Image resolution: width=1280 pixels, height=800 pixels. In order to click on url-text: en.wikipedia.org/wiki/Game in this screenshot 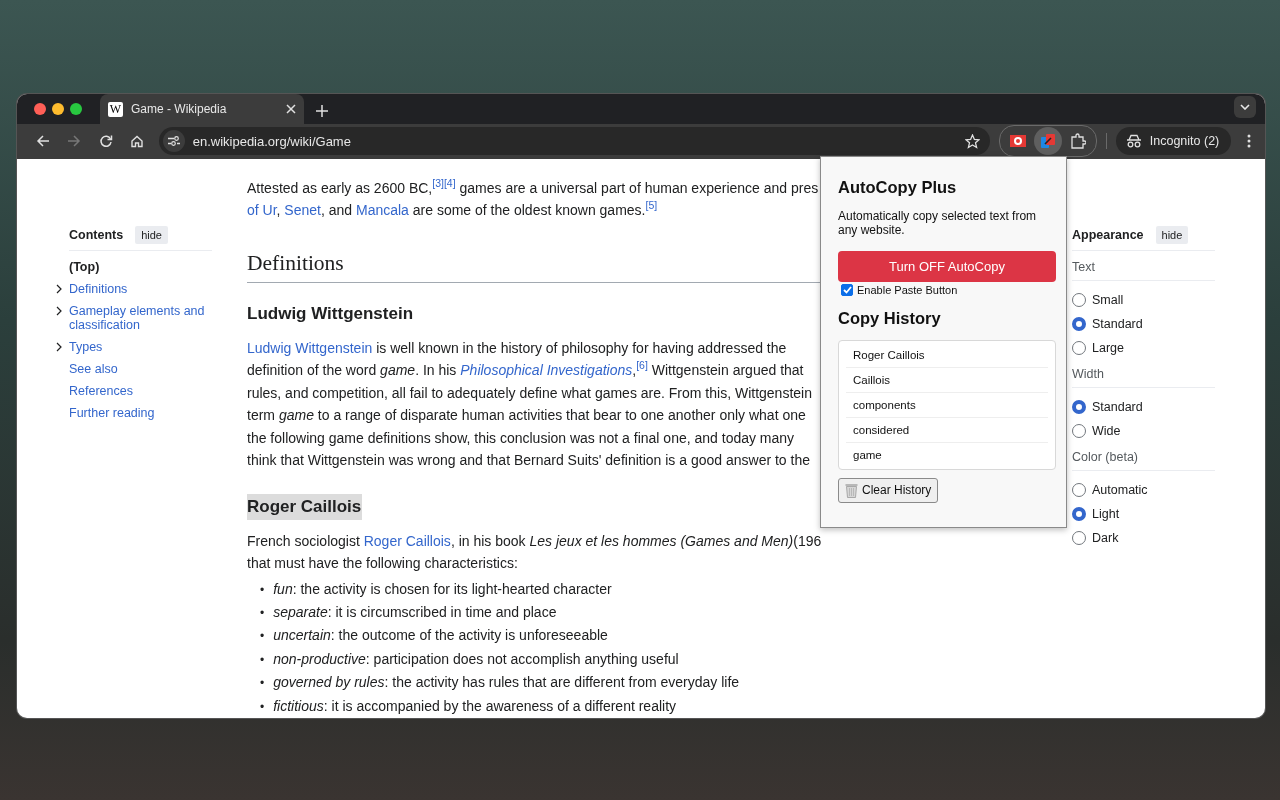, I will do `click(272, 141)`.